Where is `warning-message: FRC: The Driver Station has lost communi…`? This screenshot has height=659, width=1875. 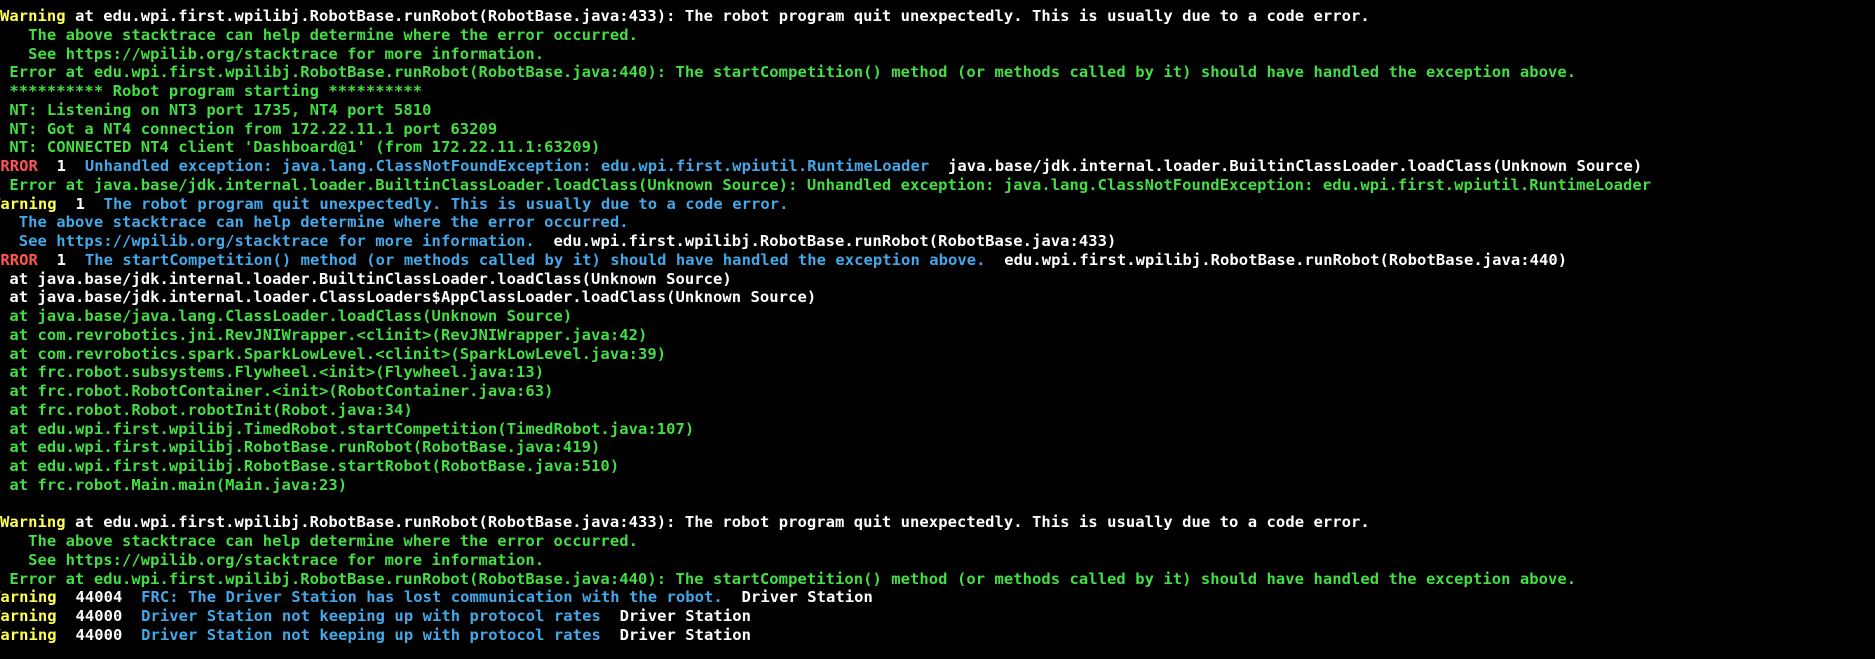 warning-message: FRC: The Driver Station has lost communi… is located at coordinates (432, 597).